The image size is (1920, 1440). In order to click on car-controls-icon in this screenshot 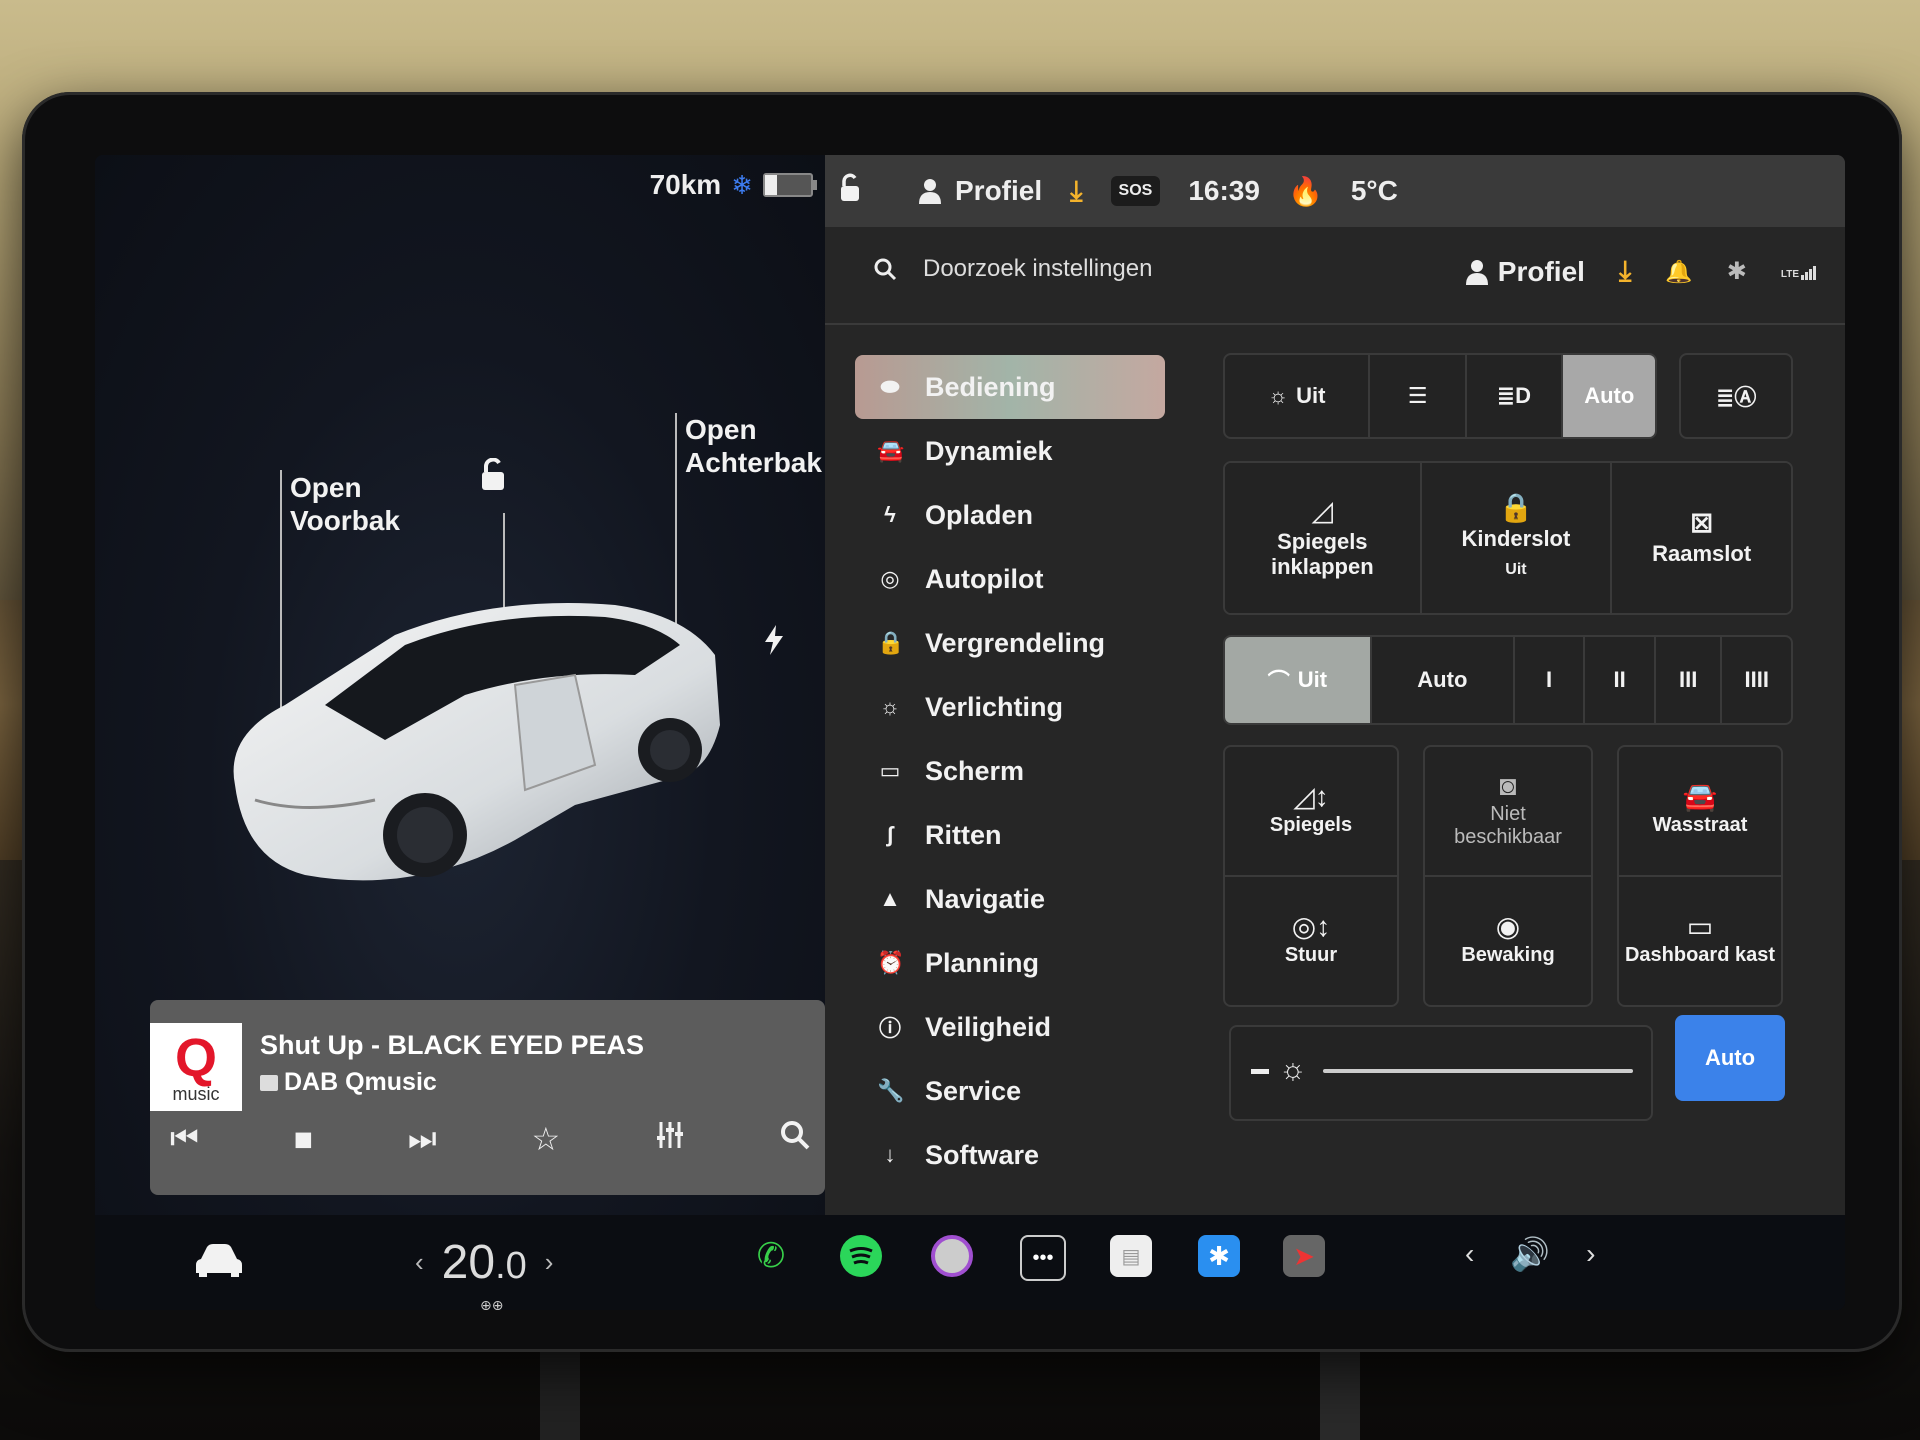, I will do `click(219, 1264)`.